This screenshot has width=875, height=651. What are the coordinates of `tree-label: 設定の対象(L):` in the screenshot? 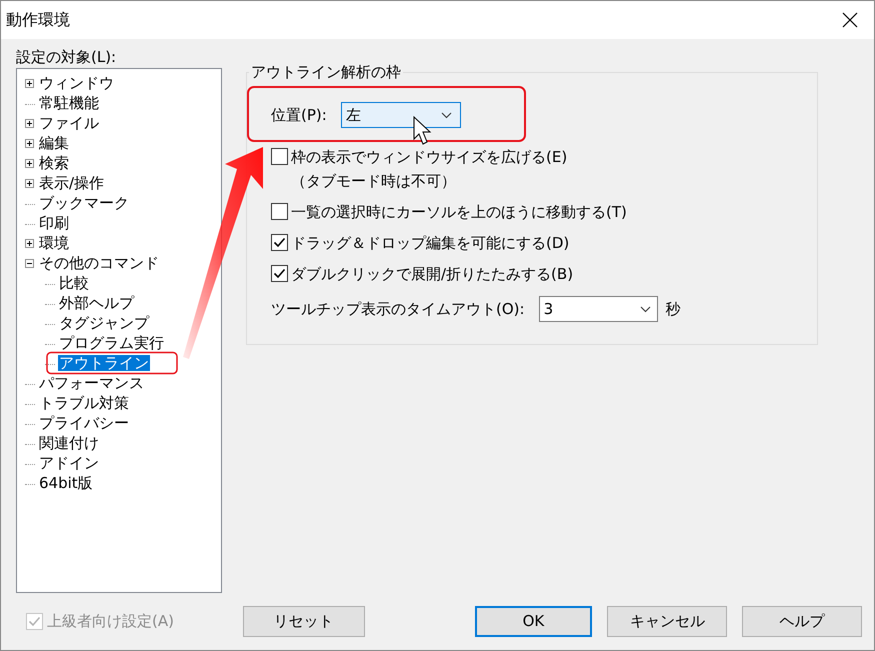 It's located at (67, 57).